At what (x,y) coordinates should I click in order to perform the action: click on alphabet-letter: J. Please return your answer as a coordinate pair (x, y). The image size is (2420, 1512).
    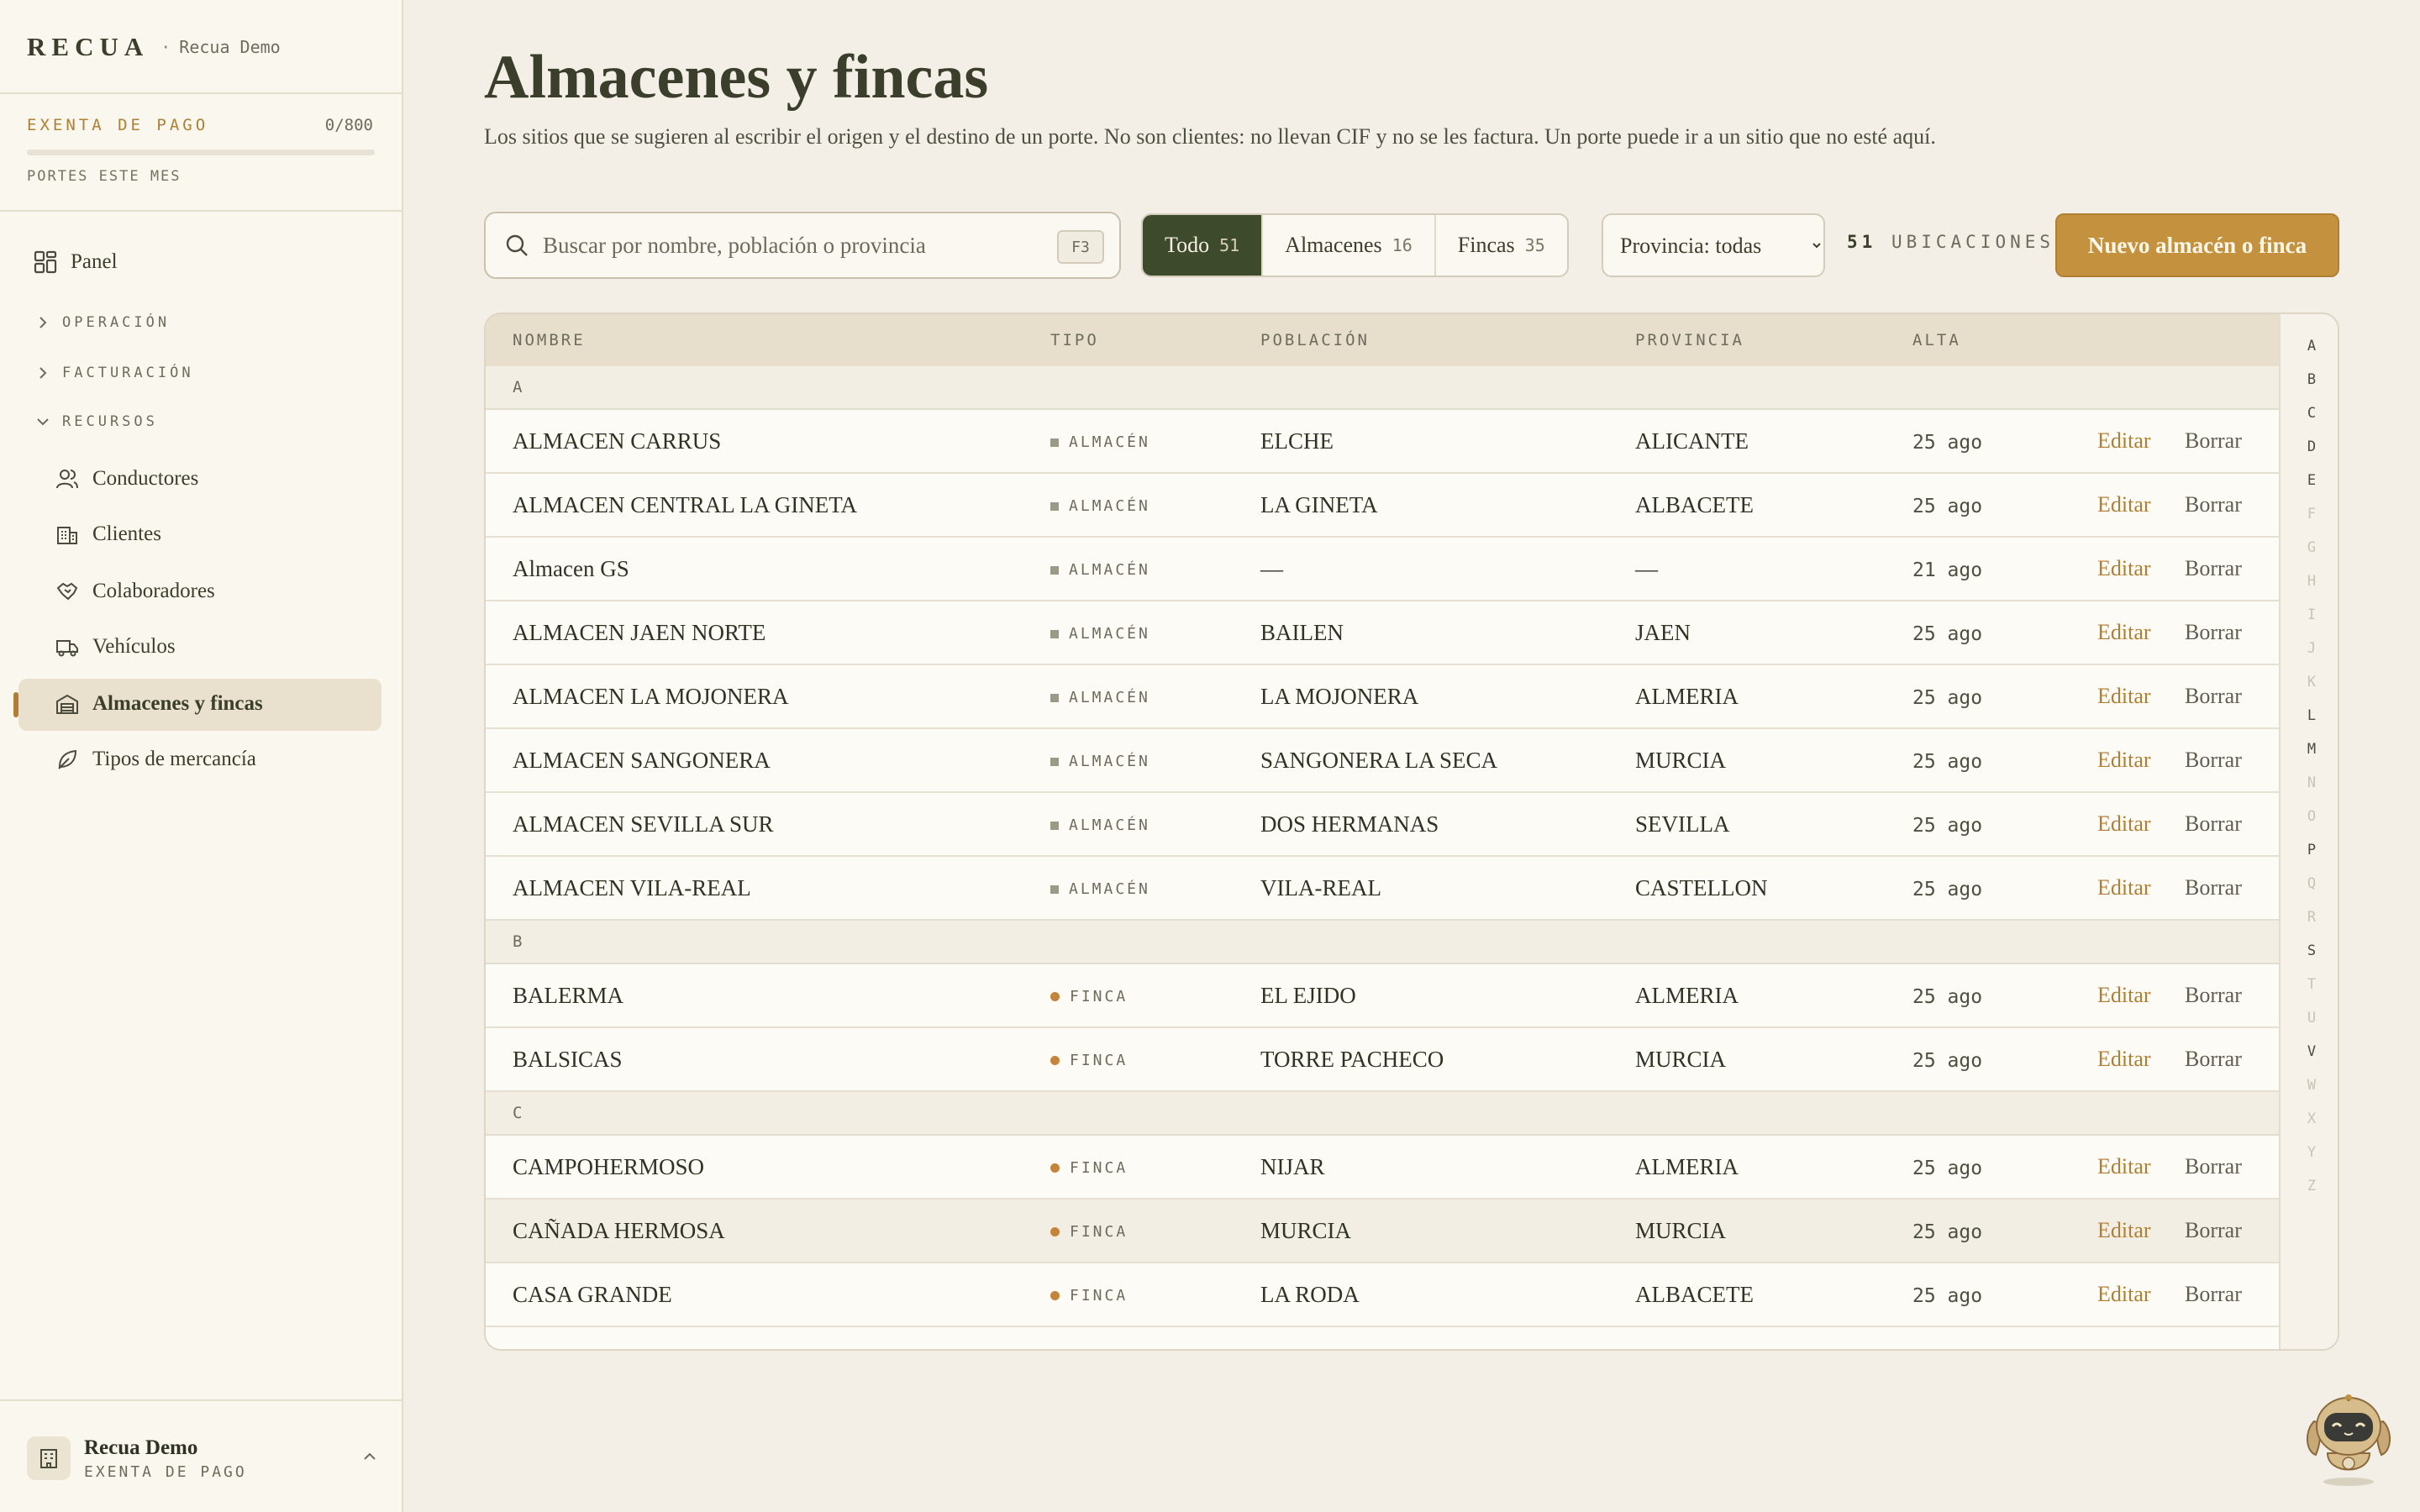
    Looking at the image, I should click on (2309, 648).